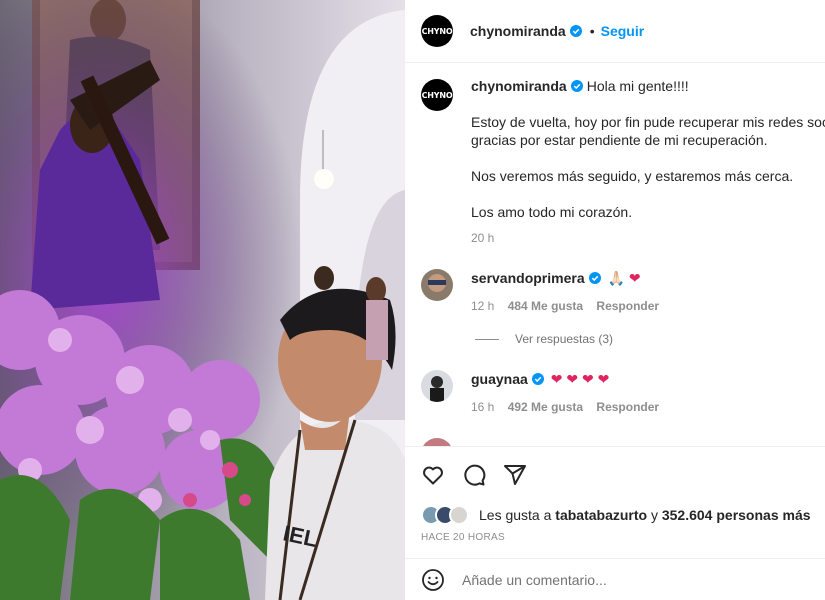 The height and width of the screenshot is (600, 825). What do you see at coordinates (499, 379) in the screenshot?
I see `comment-username: guaynaa` at bounding box center [499, 379].